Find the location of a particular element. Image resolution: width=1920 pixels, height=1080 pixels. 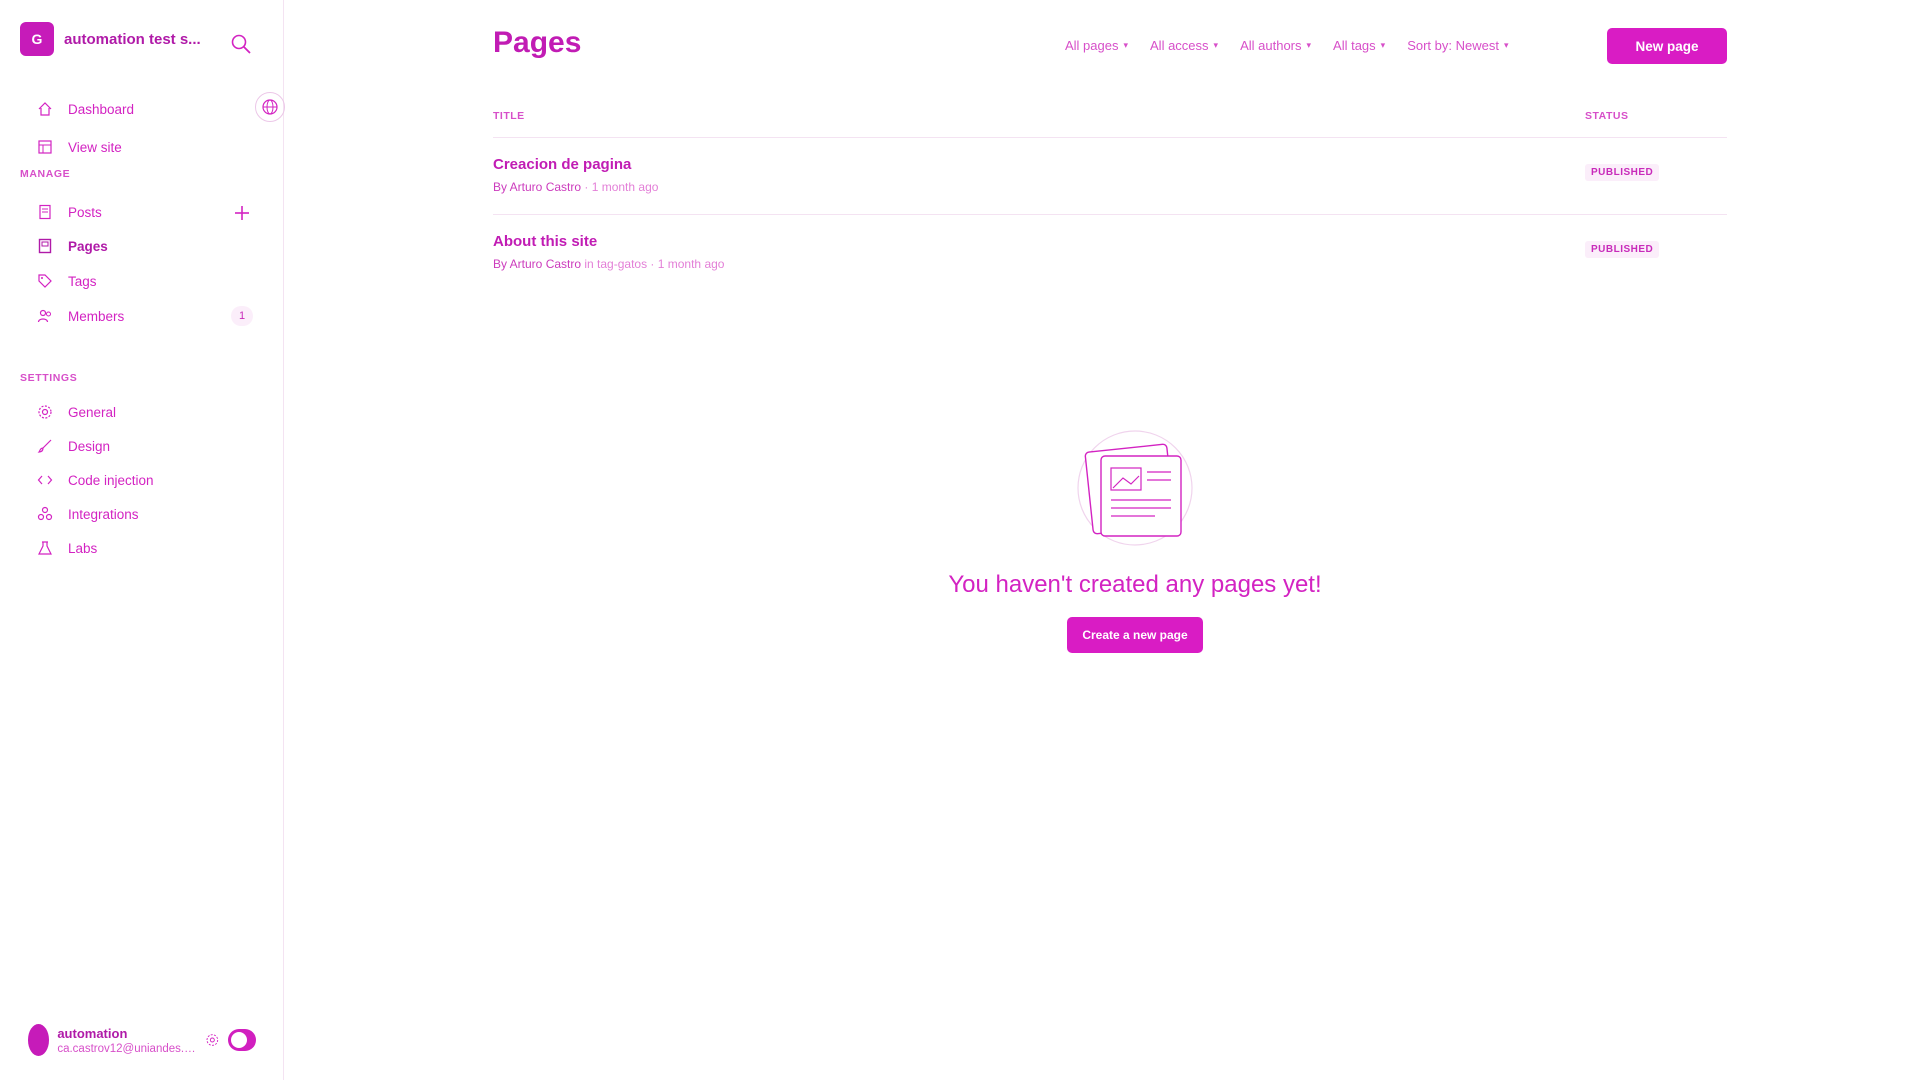

filter-access: All access ▾ is located at coordinates (1184, 45).